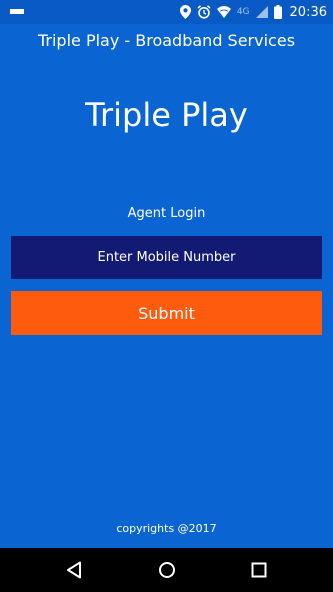 The height and width of the screenshot is (592, 333). What do you see at coordinates (166, 257) in the screenshot?
I see `mobile-number-input` at bounding box center [166, 257].